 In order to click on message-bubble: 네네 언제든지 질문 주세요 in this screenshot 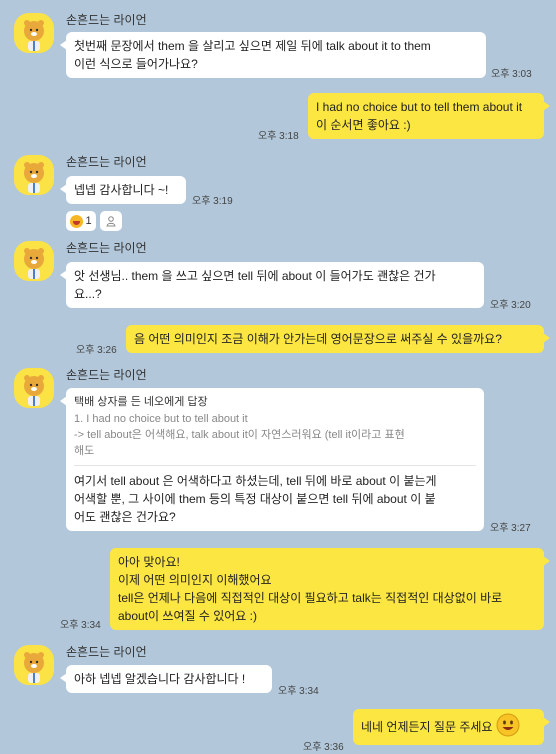, I will do `click(451, 727)`.